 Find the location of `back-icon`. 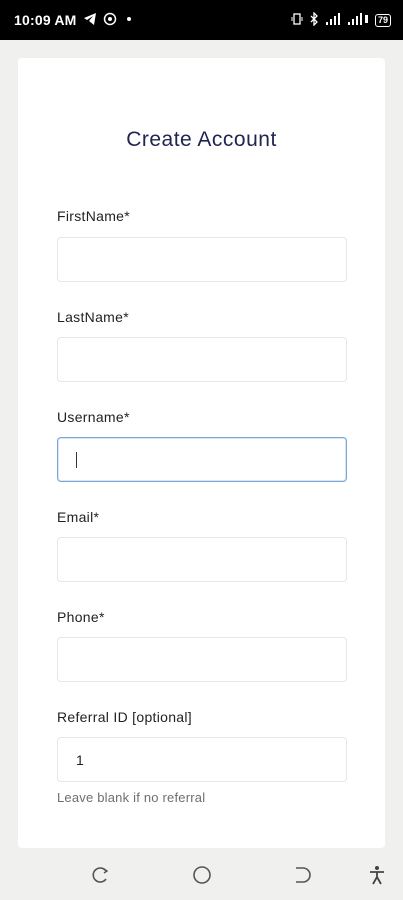

back-icon is located at coordinates (302, 875).